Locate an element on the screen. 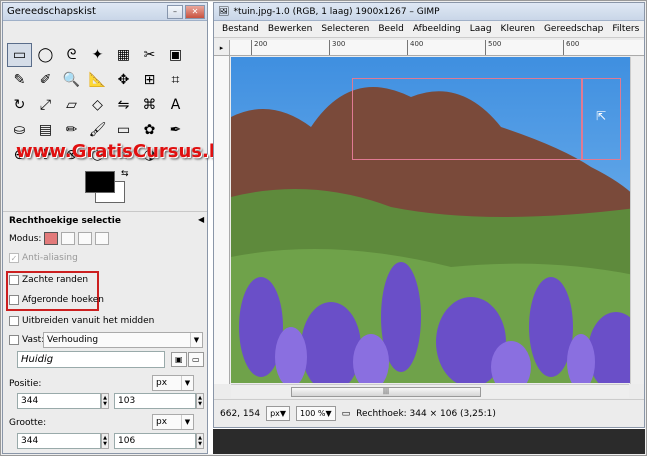 Image resolution: width=647 pixels, height=456 pixels. antialias-row: ✓ Anti-aliasing is located at coordinates (43, 258).